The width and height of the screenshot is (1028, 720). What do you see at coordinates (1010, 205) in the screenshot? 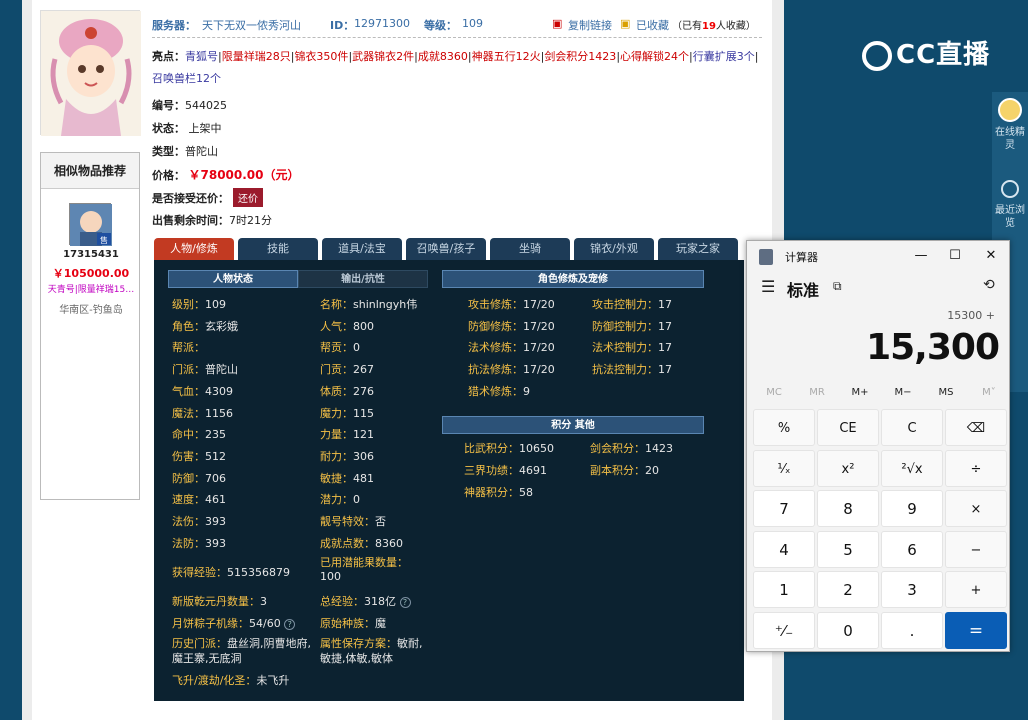
I see `recent-browse-icon: 最近浏览` at bounding box center [1010, 205].